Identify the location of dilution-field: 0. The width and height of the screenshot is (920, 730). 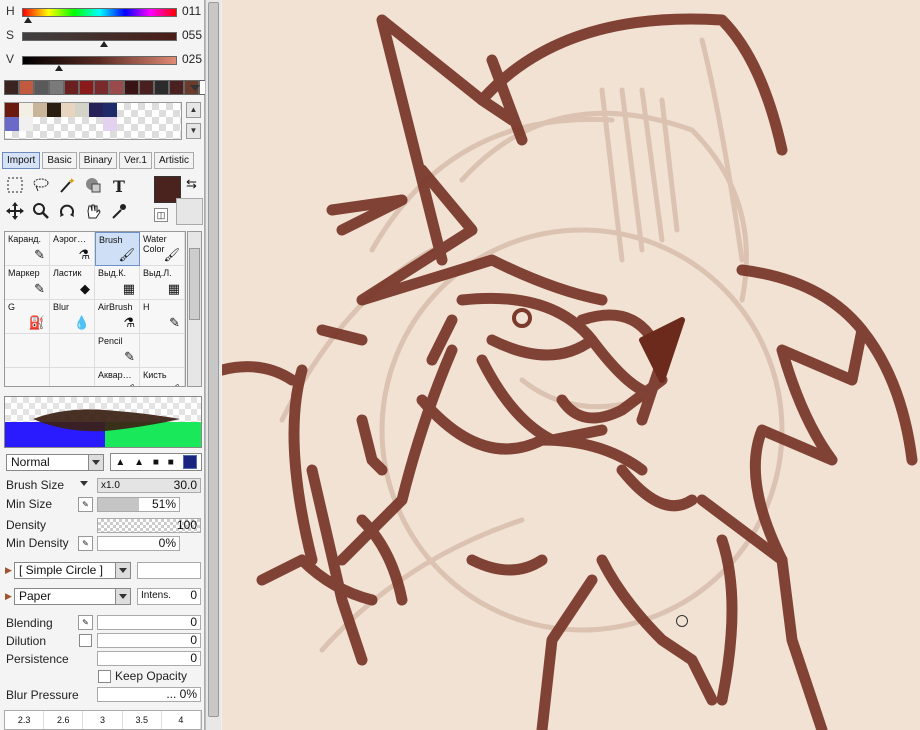
(149, 640).